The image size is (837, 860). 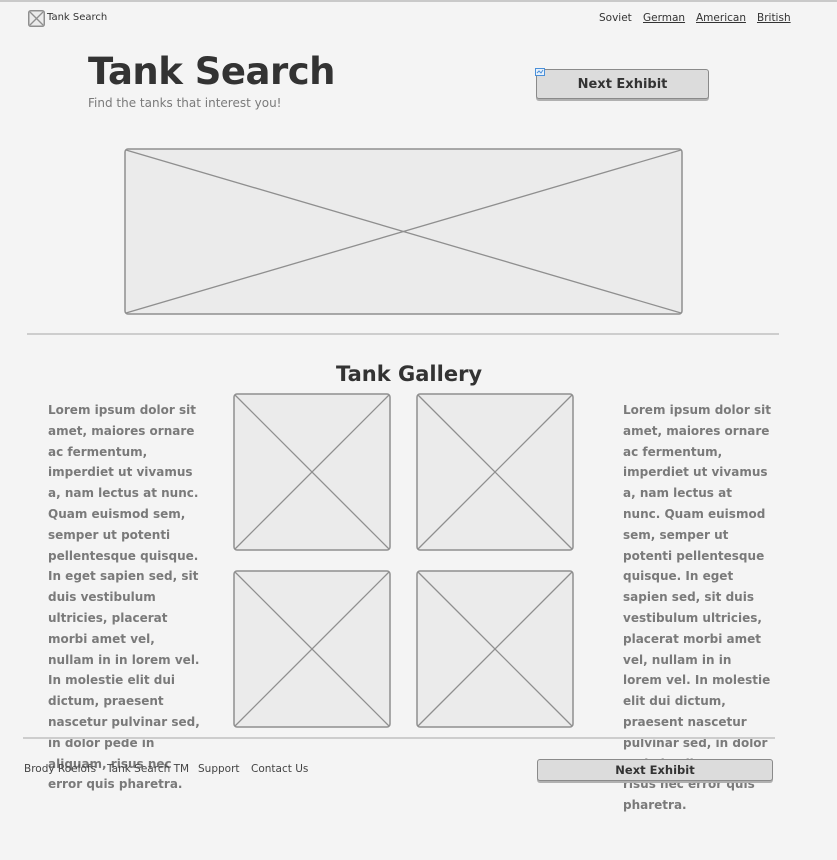 What do you see at coordinates (219, 769) in the screenshot?
I see `footer-link-support: Support` at bounding box center [219, 769].